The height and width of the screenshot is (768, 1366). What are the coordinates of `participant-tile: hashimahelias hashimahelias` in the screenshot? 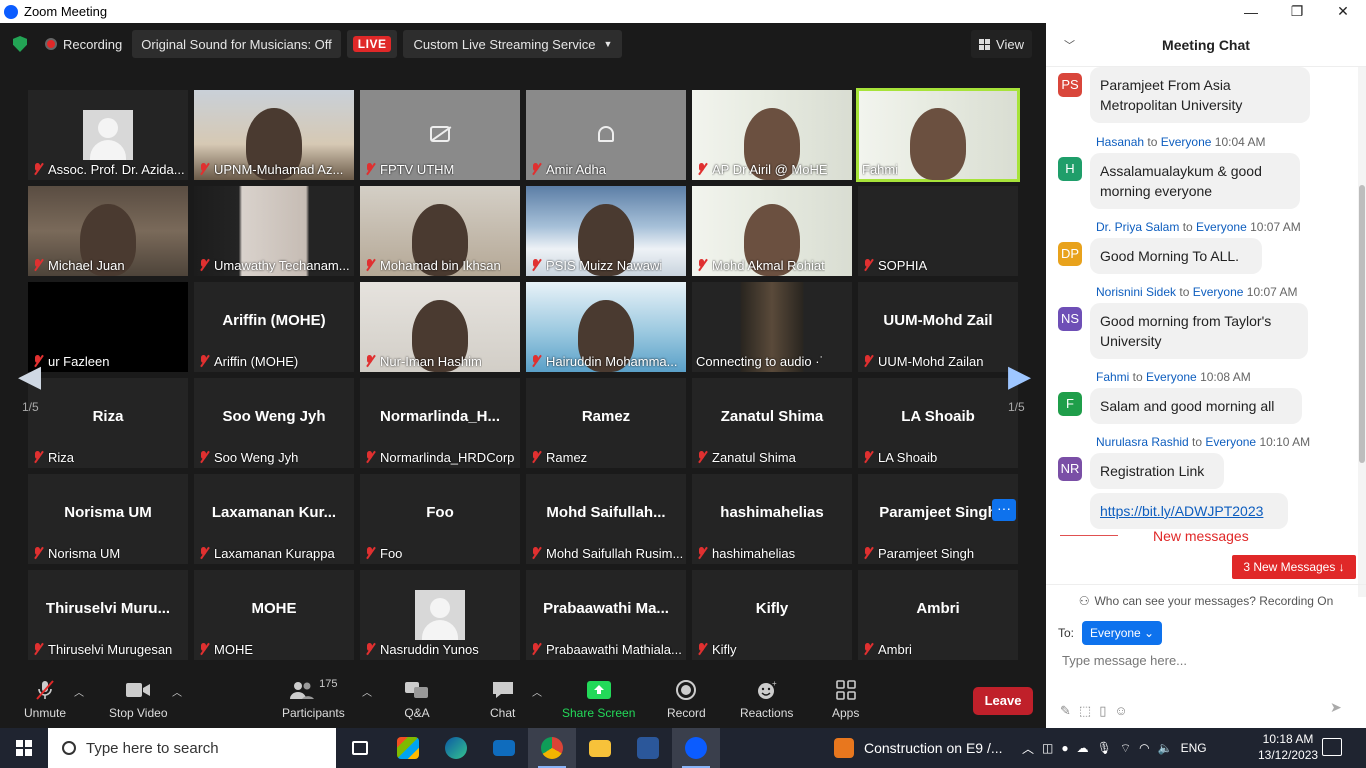 It's located at (772, 519).